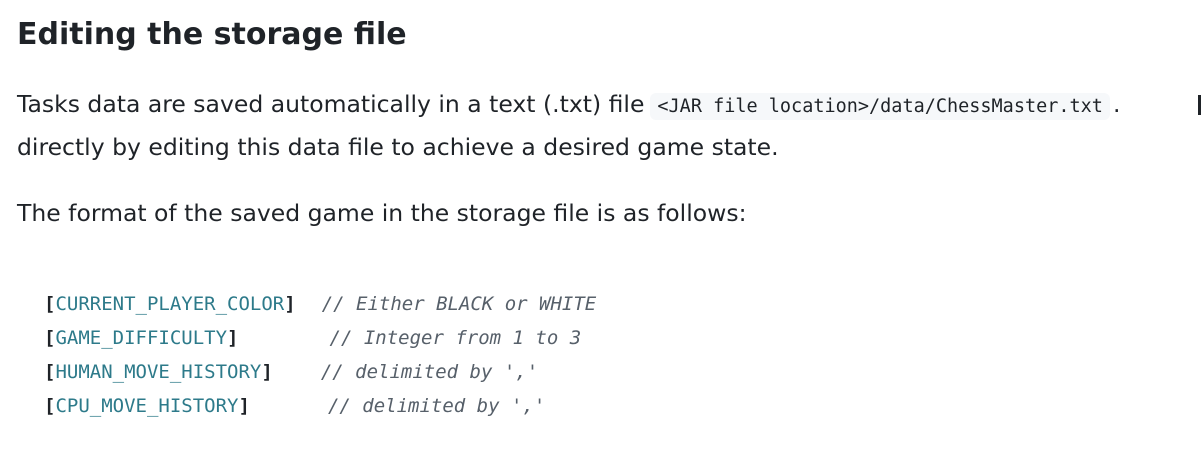 The image size is (1202, 474). What do you see at coordinates (1199, 105) in the screenshot?
I see `clipped-text-edge` at bounding box center [1199, 105].